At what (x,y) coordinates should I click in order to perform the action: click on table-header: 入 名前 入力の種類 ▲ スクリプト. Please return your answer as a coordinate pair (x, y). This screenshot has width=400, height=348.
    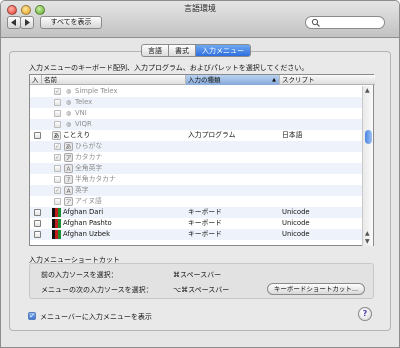
    Looking at the image, I should click on (202, 80).